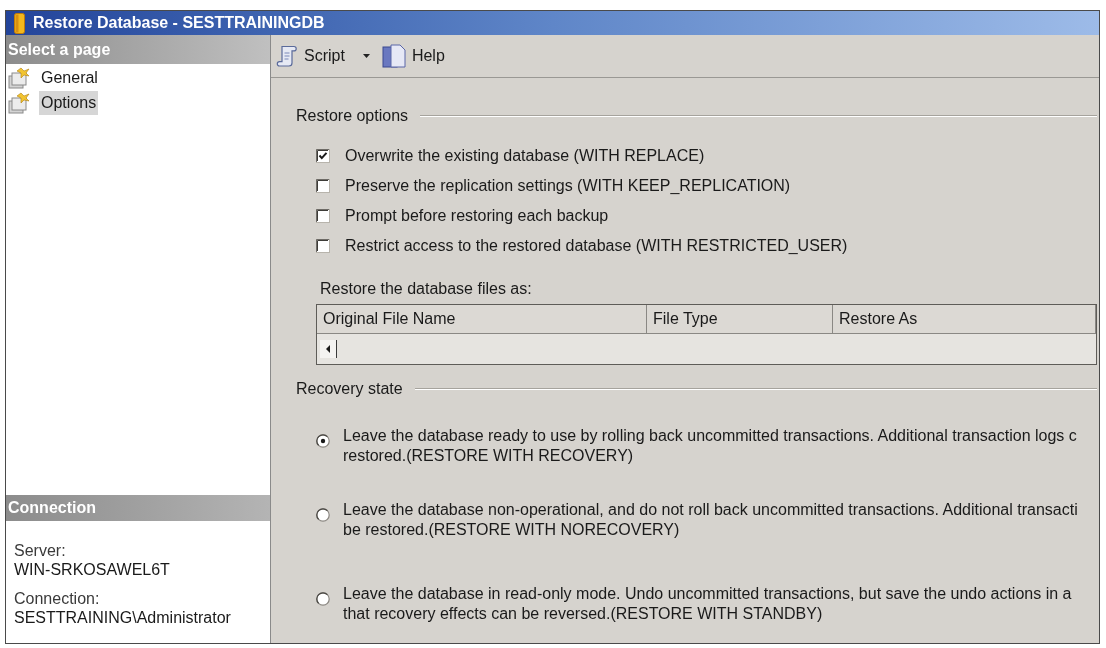  Describe the element at coordinates (596, 246) in the screenshot. I see `checkbox-label: Restrict access to the restored database (WITH RESTRICTED_USER)` at that location.